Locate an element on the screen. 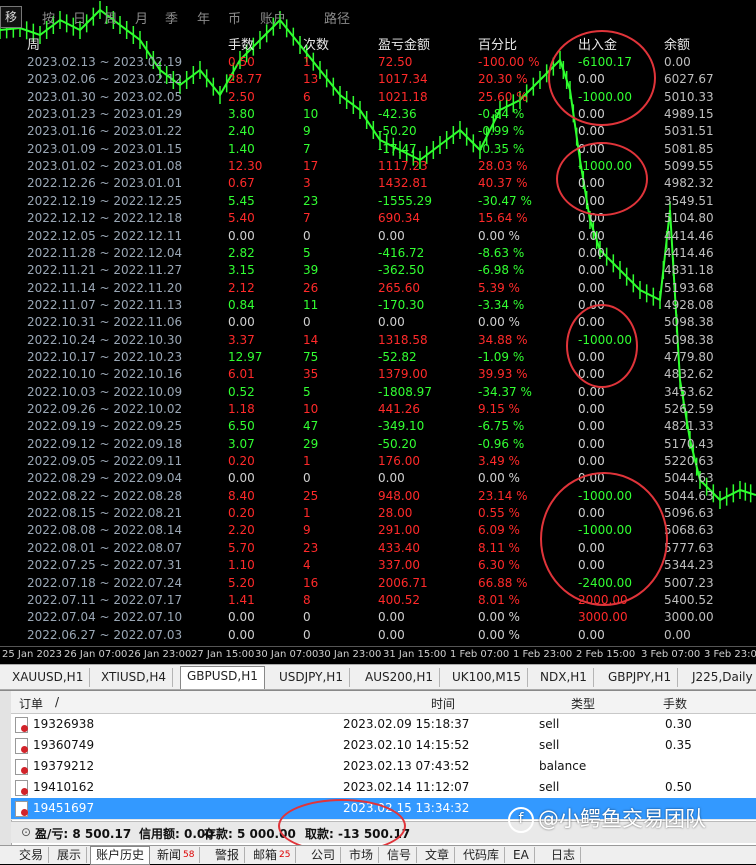 This screenshot has width=756, height=865. trade-count: 0 is located at coordinates (307, 322).